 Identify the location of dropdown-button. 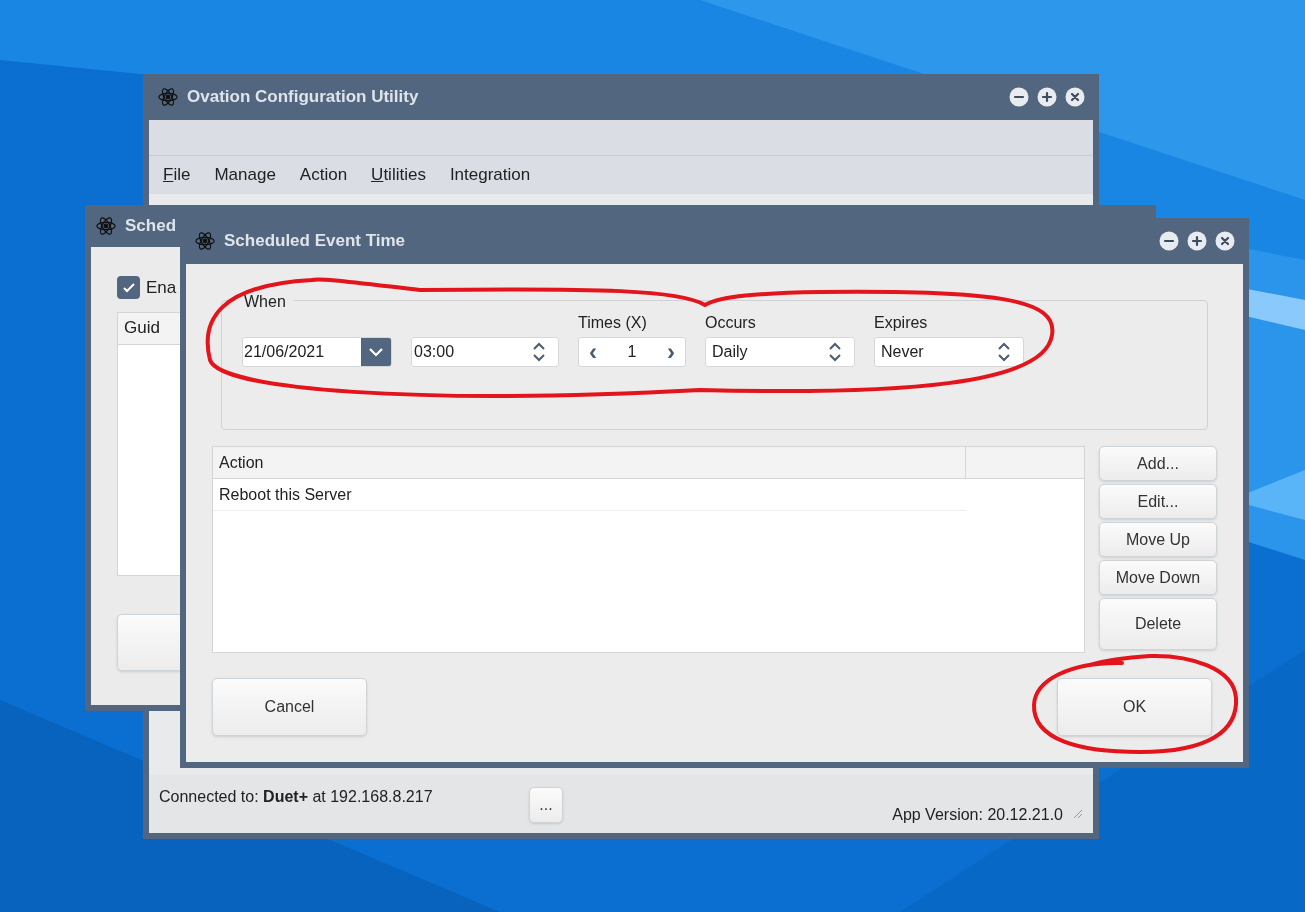
(376, 352).